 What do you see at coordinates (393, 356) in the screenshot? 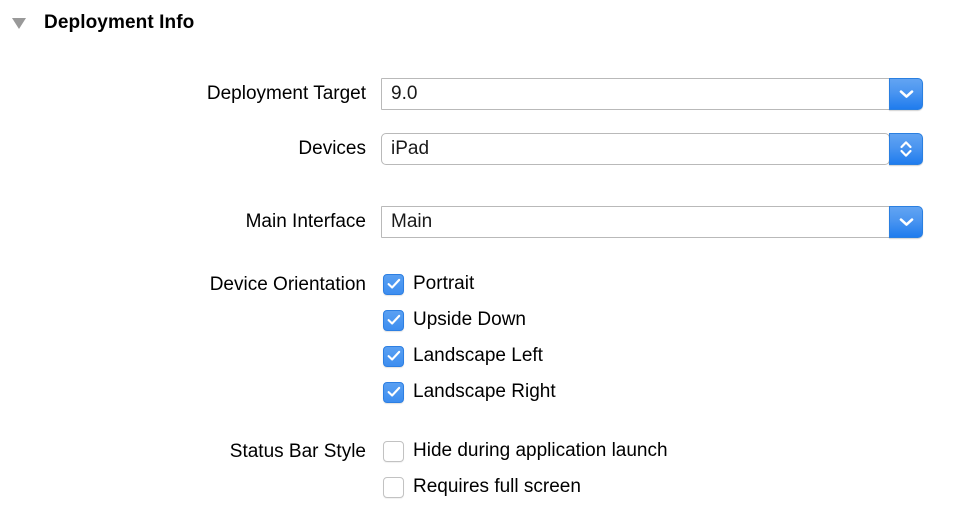
I see `checkbox-landscape-left` at bounding box center [393, 356].